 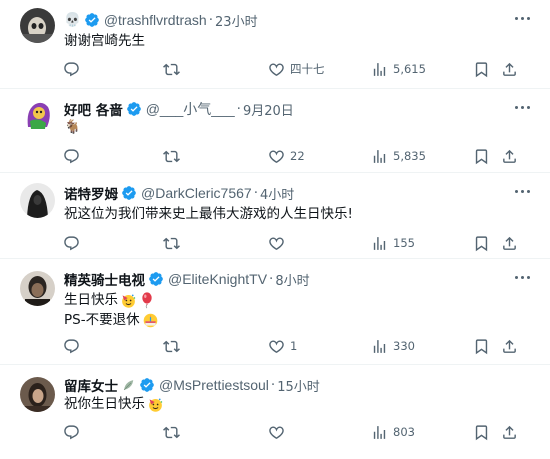 I want to click on tweet-text: 祝这位为我们带来史上最伟大游戏的人生日快乐!, so click(x=208, y=214).